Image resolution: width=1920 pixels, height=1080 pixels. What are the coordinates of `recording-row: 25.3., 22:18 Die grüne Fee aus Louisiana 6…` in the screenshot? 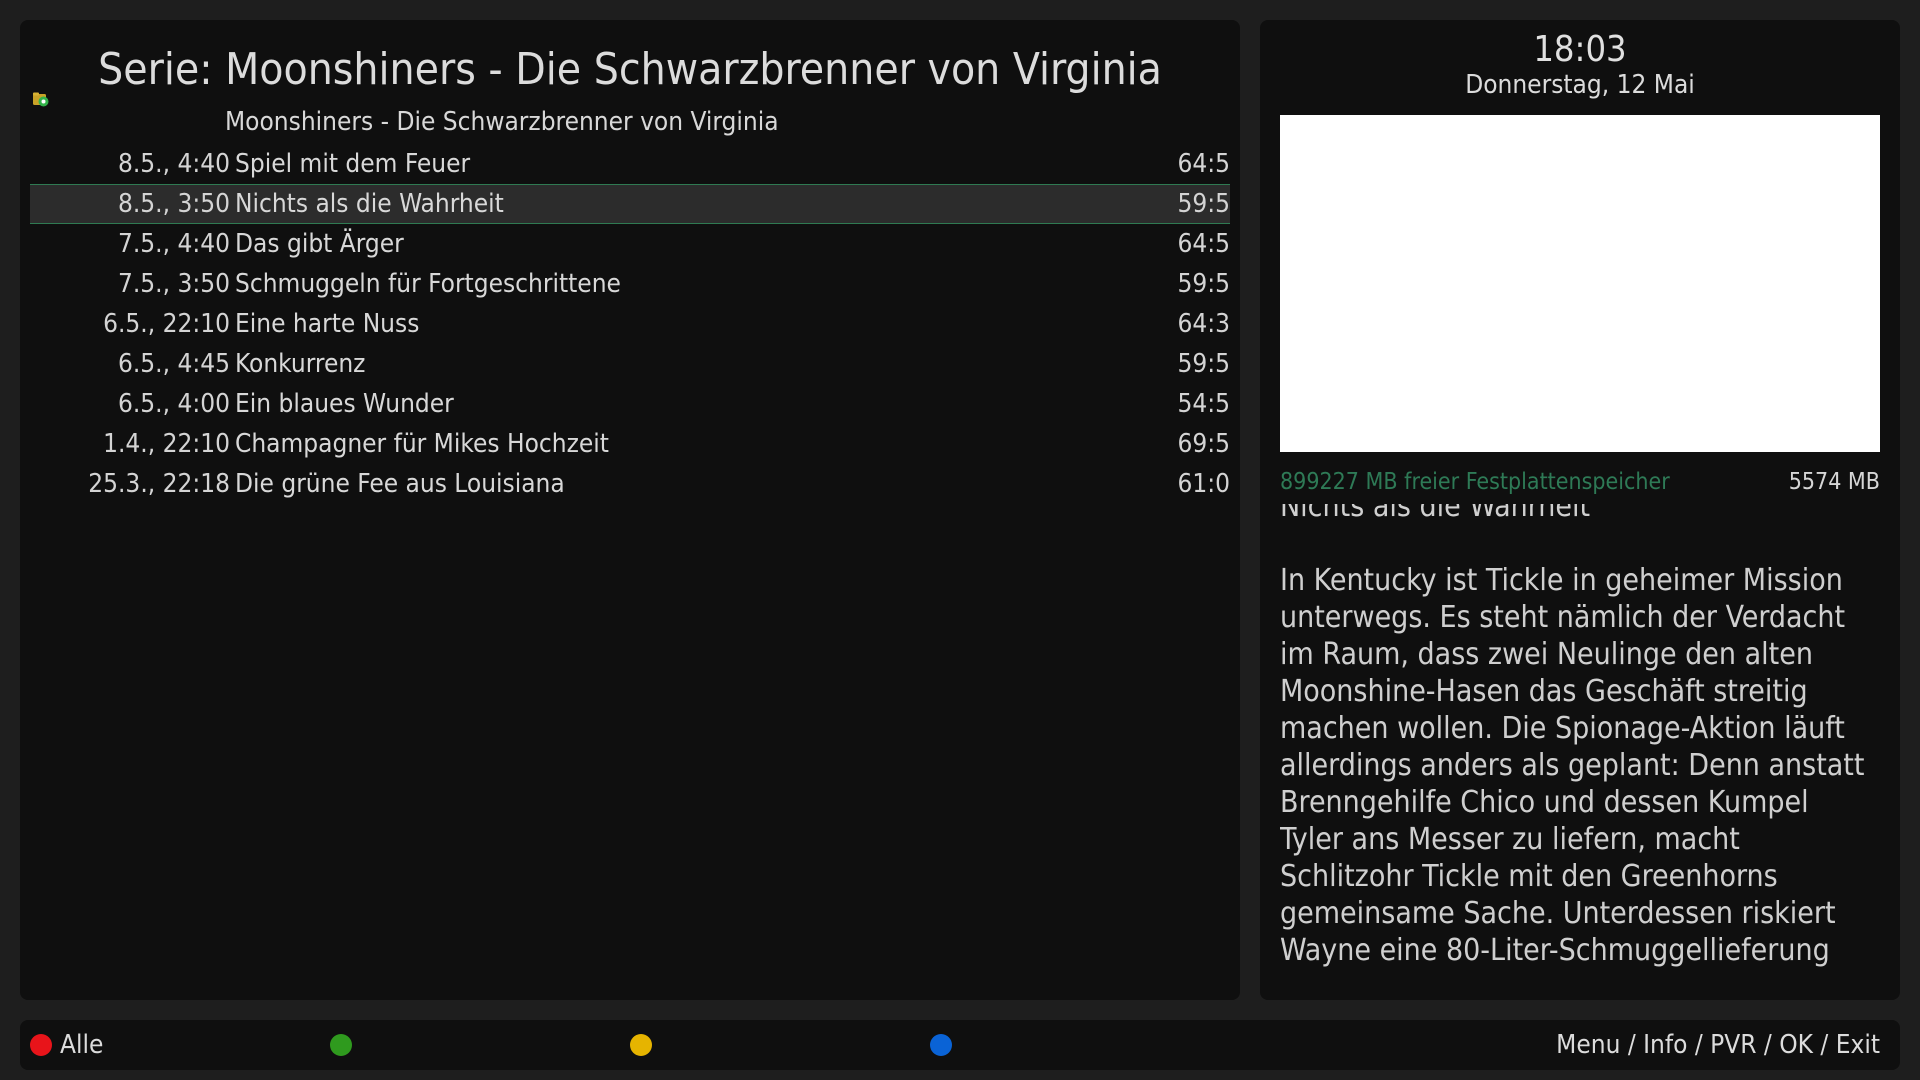 It's located at (630, 484).